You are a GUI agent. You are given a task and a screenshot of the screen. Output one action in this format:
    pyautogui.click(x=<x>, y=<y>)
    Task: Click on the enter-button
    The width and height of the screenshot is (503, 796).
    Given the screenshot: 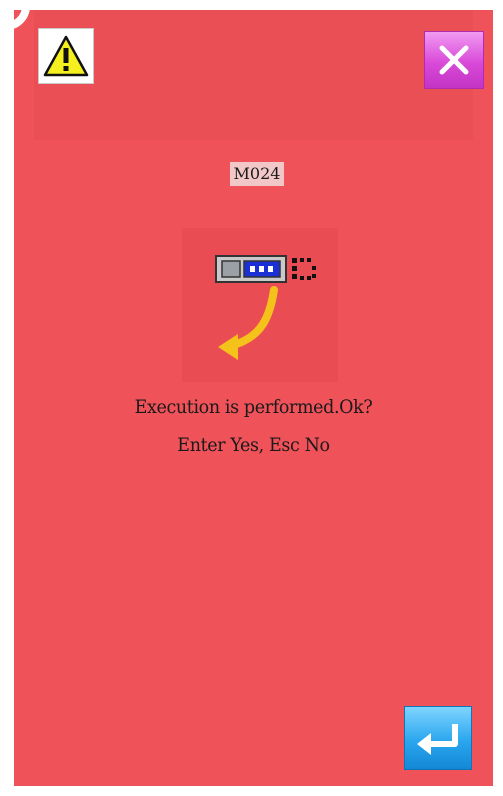 What is the action you would take?
    pyautogui.click(x=438, y=738)
    